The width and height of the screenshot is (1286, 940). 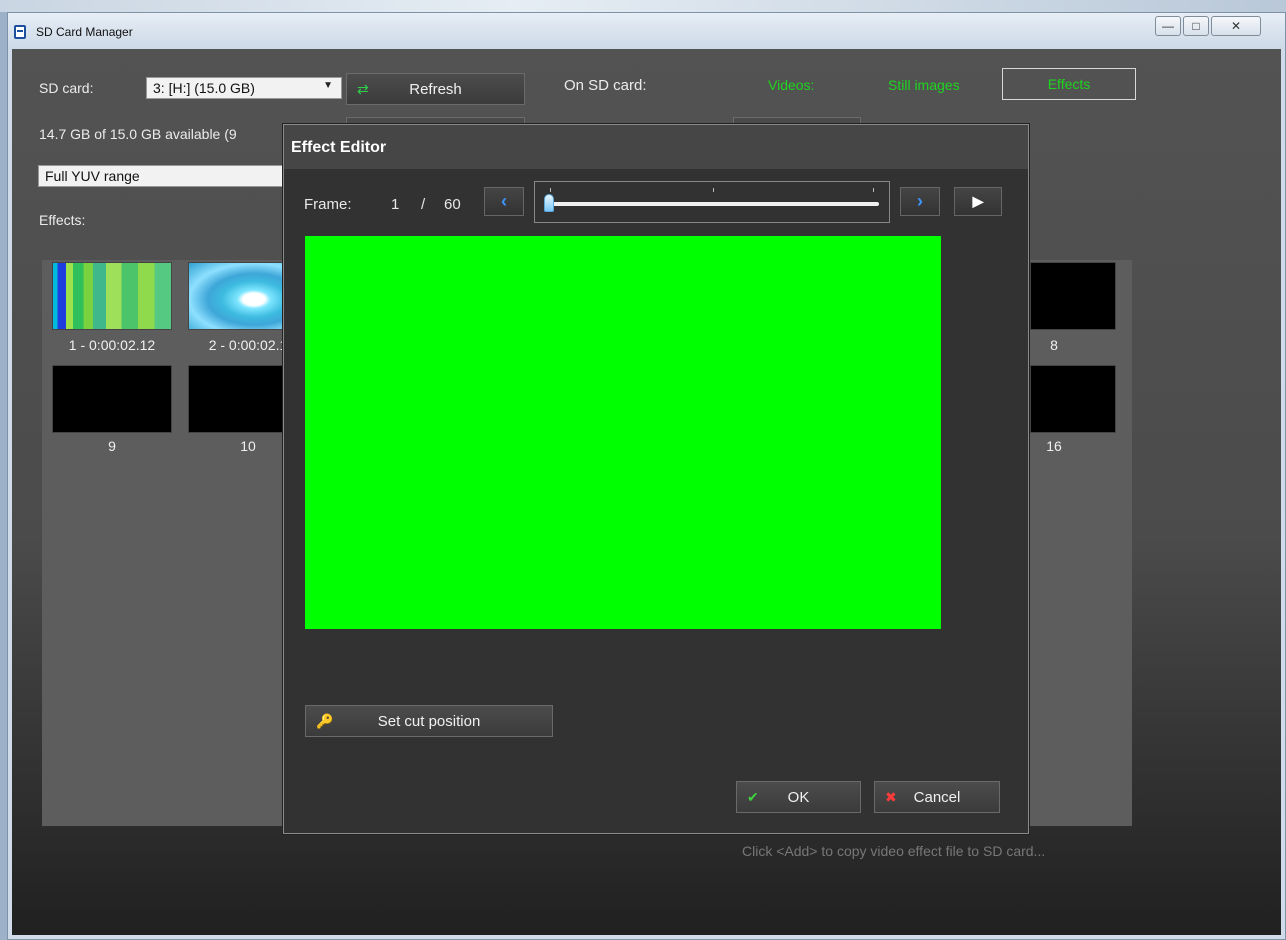 What do you see at coordinates (452, 204) in the screenshot?
I see `frame-total: 60` at bounding box center [452, 204].